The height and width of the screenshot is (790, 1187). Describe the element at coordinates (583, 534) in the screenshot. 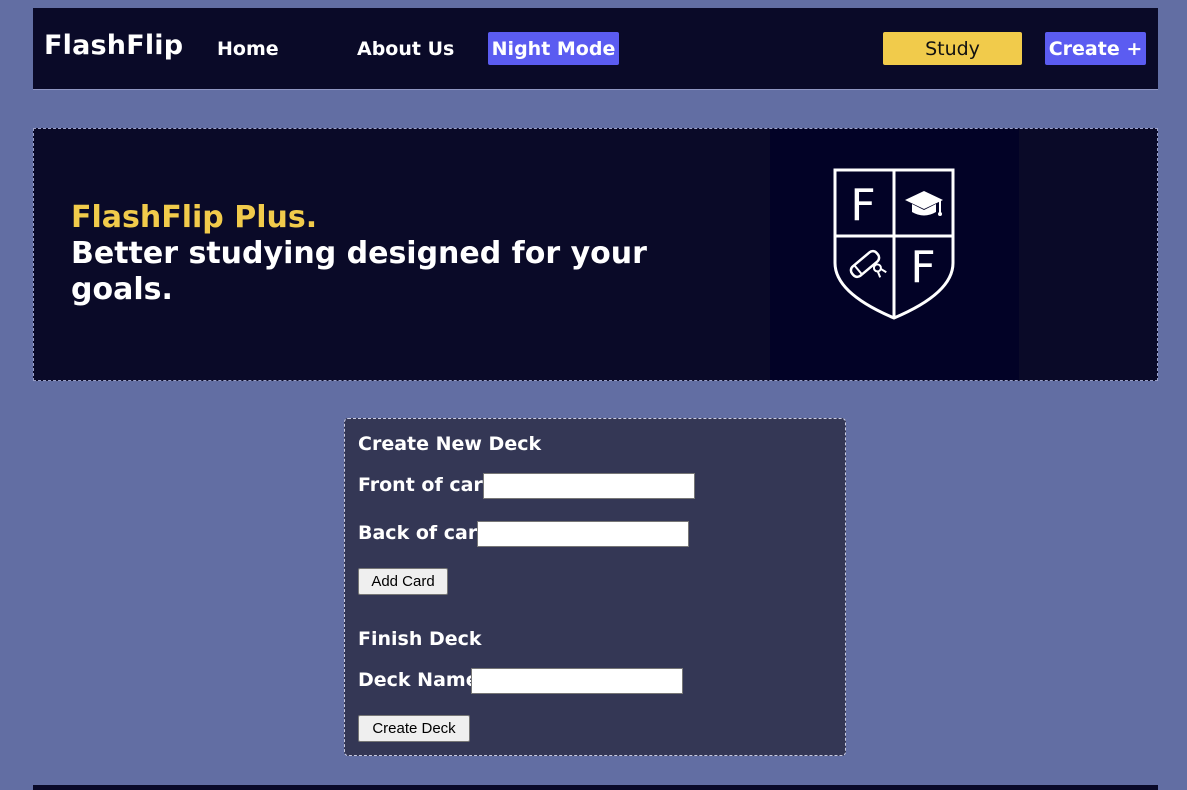

I see `back-of-card-input` at that location.